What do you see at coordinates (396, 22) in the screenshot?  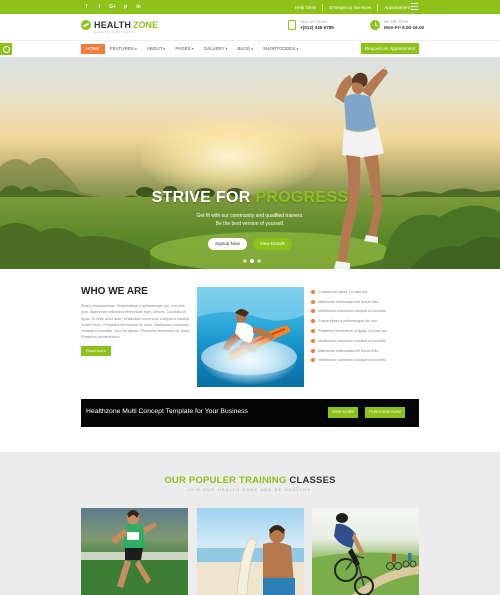 I see `hours-label: WE ARE OPEN` at bounding box center [396, 22].